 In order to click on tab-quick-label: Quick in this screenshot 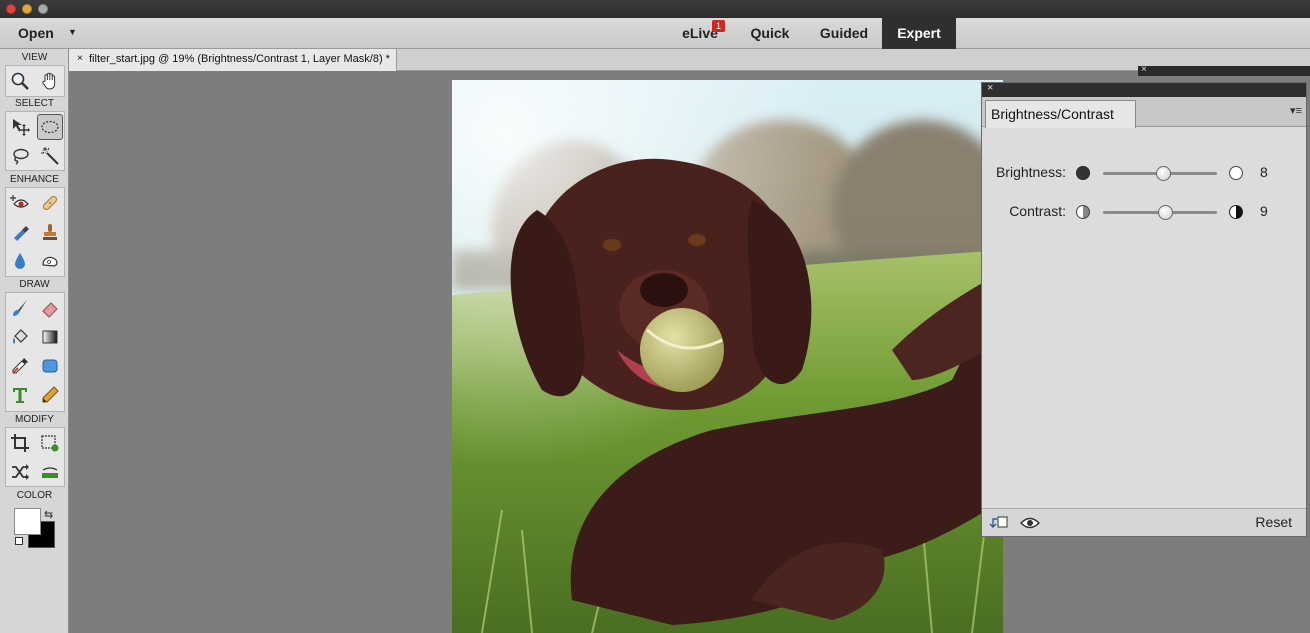, I will do `click(770, 33)`.